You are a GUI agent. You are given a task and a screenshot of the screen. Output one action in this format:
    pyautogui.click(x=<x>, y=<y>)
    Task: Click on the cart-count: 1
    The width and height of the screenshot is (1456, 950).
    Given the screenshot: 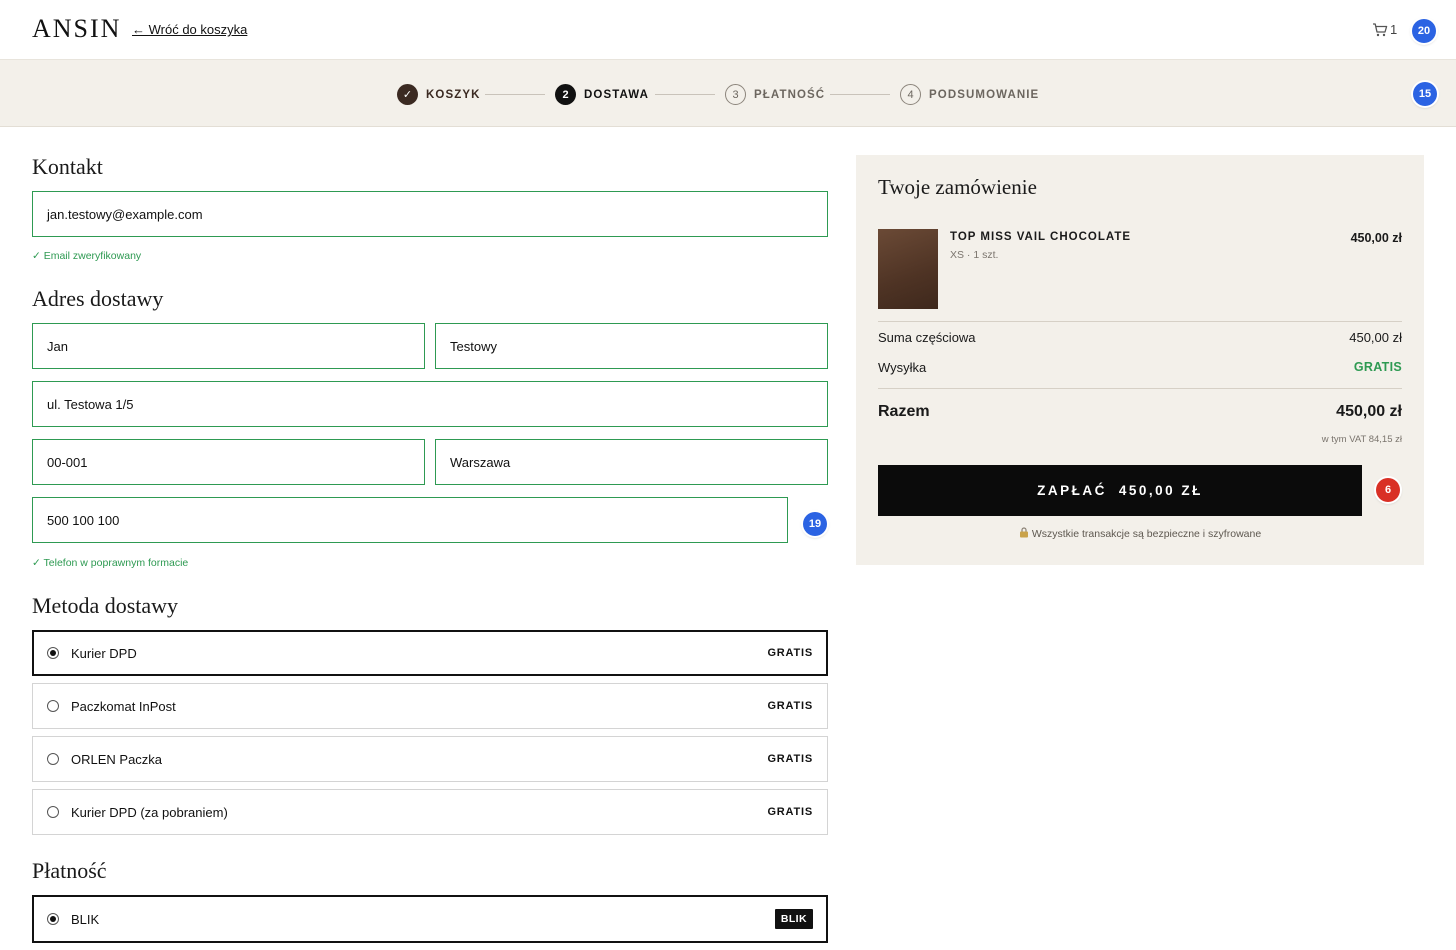 What is the action you would take?
    pyautogui.click(x=1394, y=29)
    